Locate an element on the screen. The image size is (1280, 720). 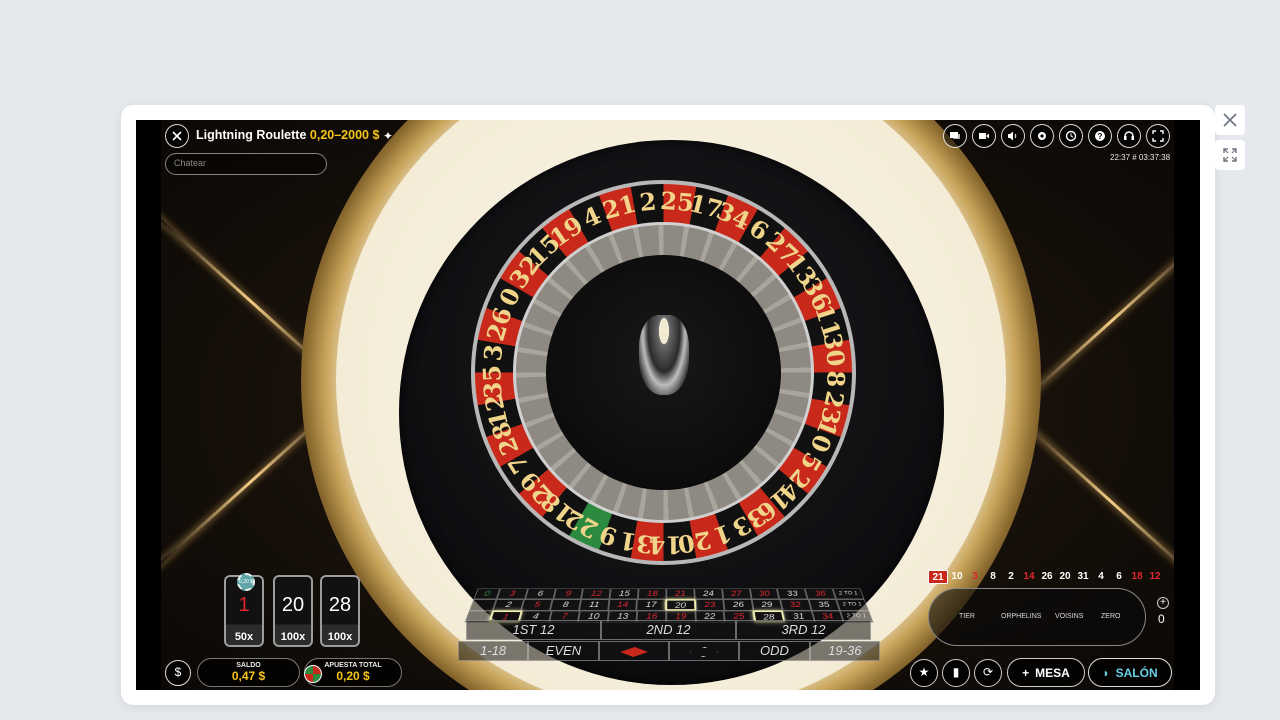
racetrack-voisins: VOISINS is located at coordinates (1069, 616).